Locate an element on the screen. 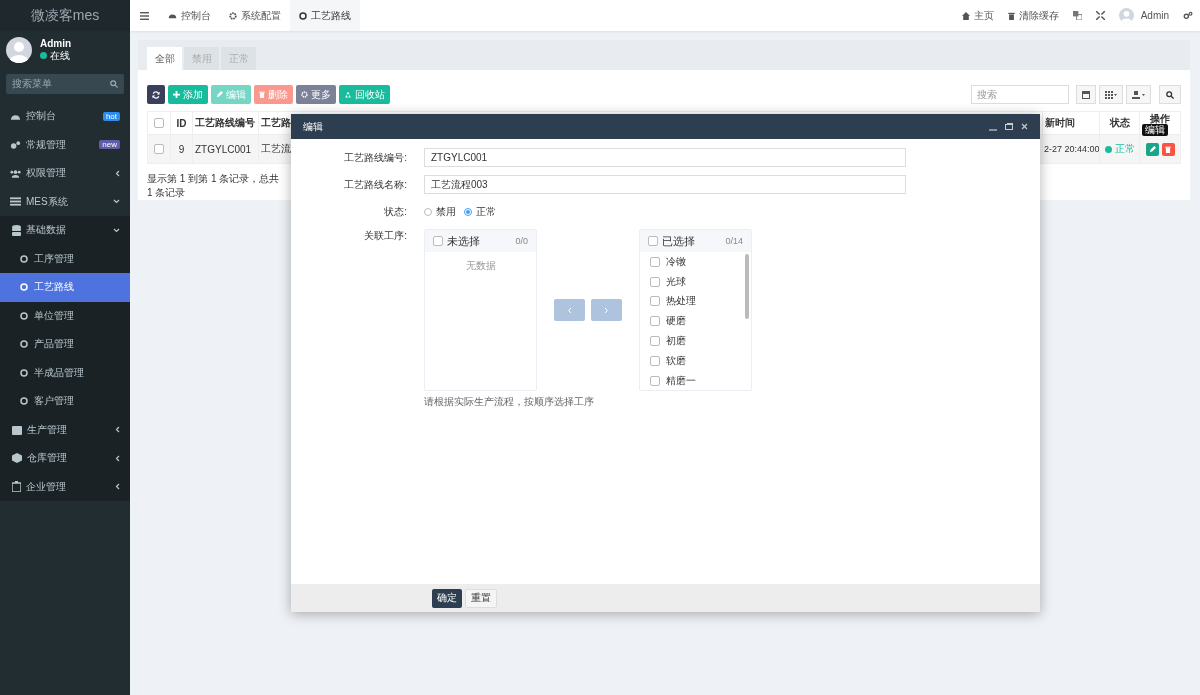 Image resolution: width=1200 pixels, height=695 pixels. column-header: 工艺路线编号 is located at coordinates (225, 123).